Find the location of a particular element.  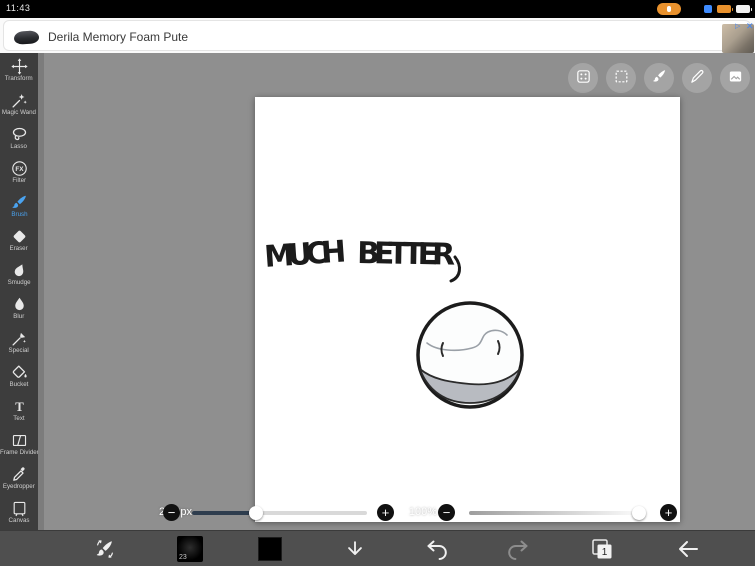

tool-brush: Brush is located at coordinates (19, 206).